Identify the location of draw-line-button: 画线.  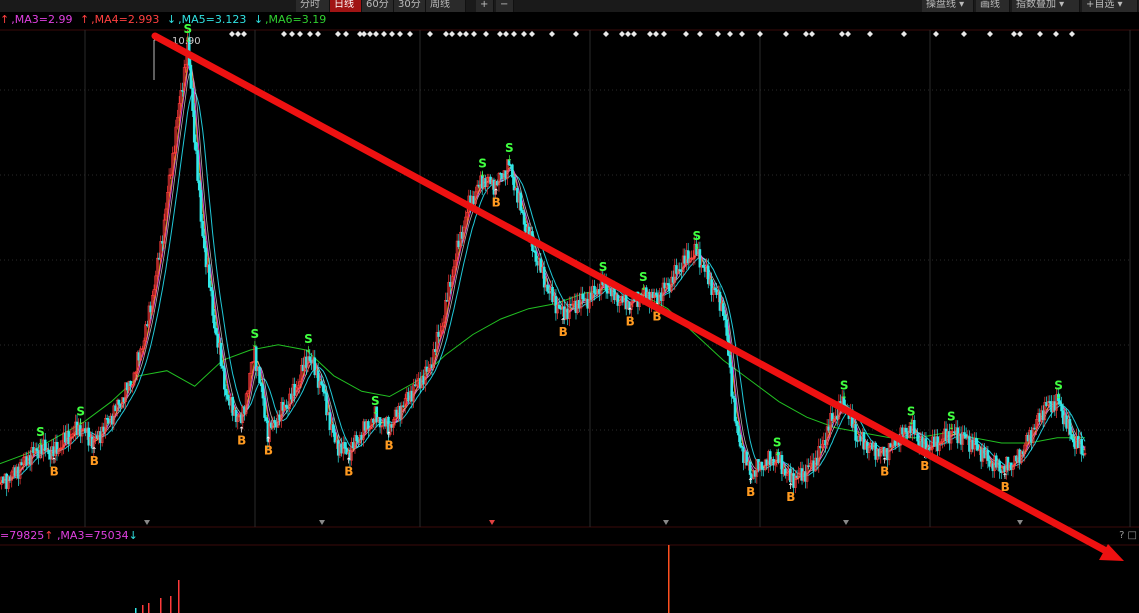
(993, 6).